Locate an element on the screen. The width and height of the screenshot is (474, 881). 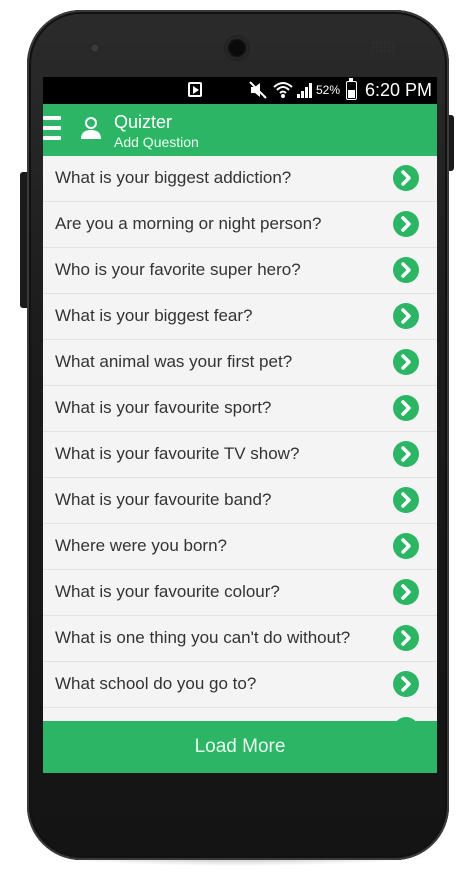
question-text: What animal was your first pet? is located at coordinates (174, 361).